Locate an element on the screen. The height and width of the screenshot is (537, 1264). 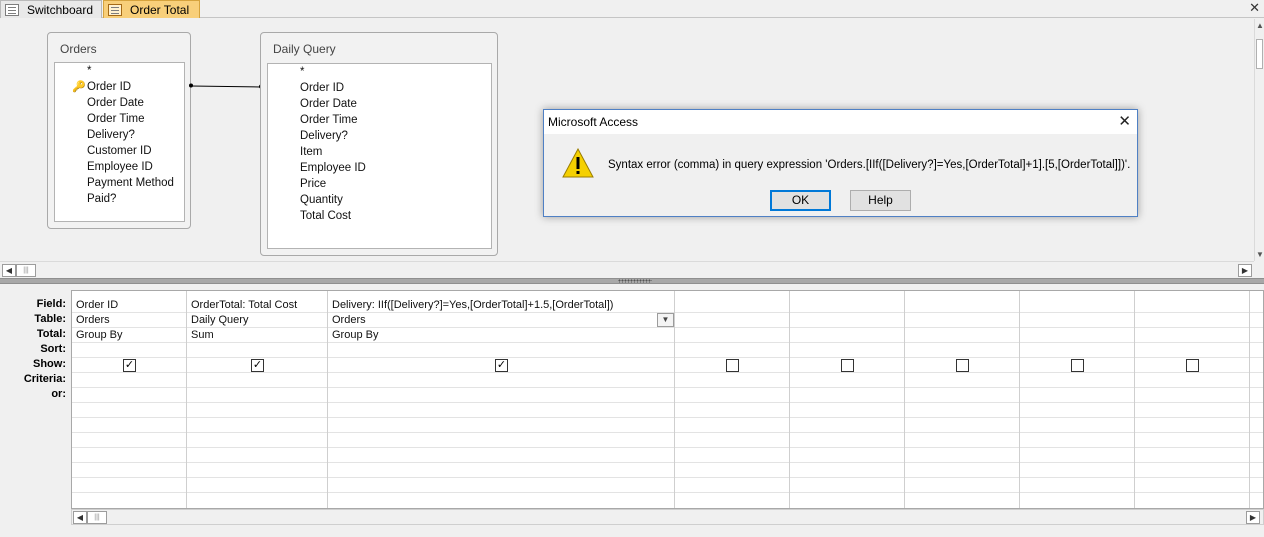
field-paid: Paid? is located at coordinates (101, 199).